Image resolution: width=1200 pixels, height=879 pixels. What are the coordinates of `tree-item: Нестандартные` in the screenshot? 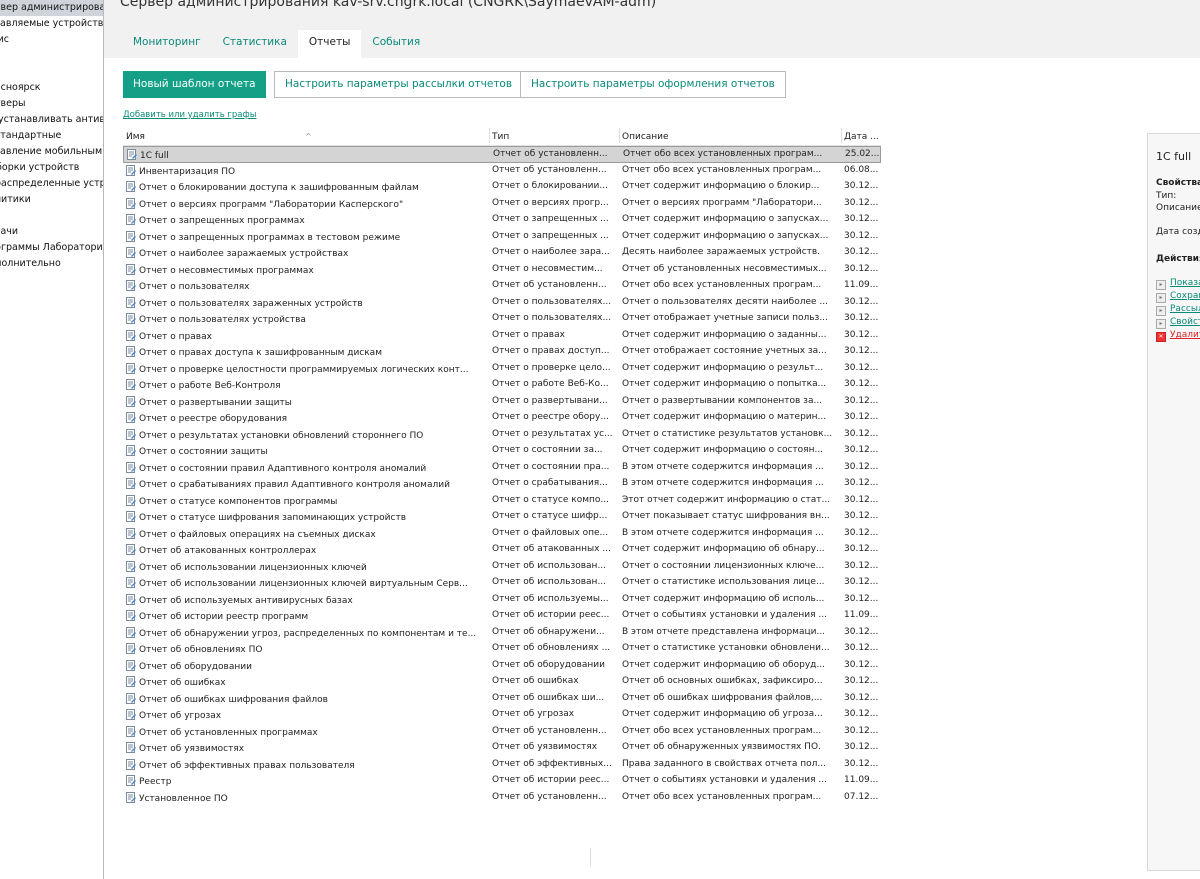 It's located at (51, 136).